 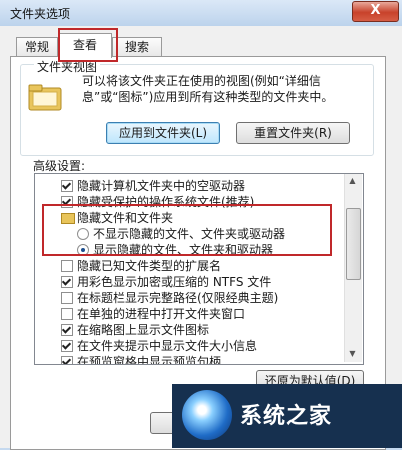 What do you see at coordinates (45, 97) in the screenshot?
I see `folder-icon` at bounding box center [45, 97].